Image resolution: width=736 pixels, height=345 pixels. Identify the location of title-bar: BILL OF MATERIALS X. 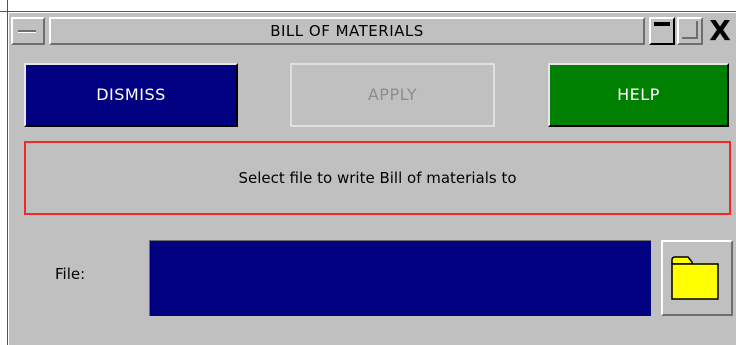
(372, 30).